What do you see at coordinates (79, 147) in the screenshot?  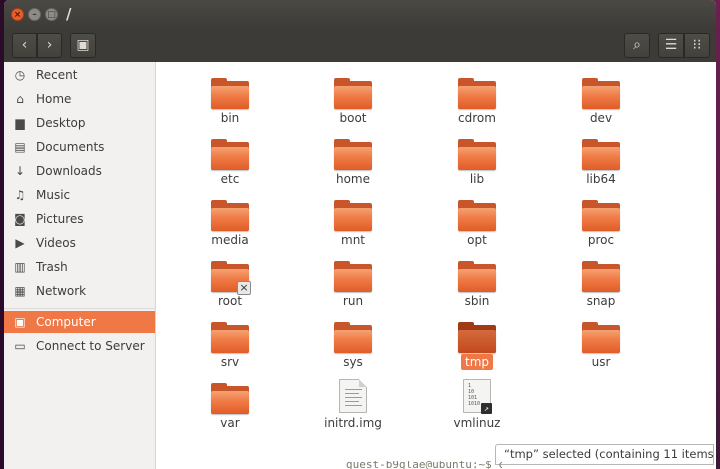 I see `sidebar-item-documents: ▤ Documents` at bounding box center [79, 147].